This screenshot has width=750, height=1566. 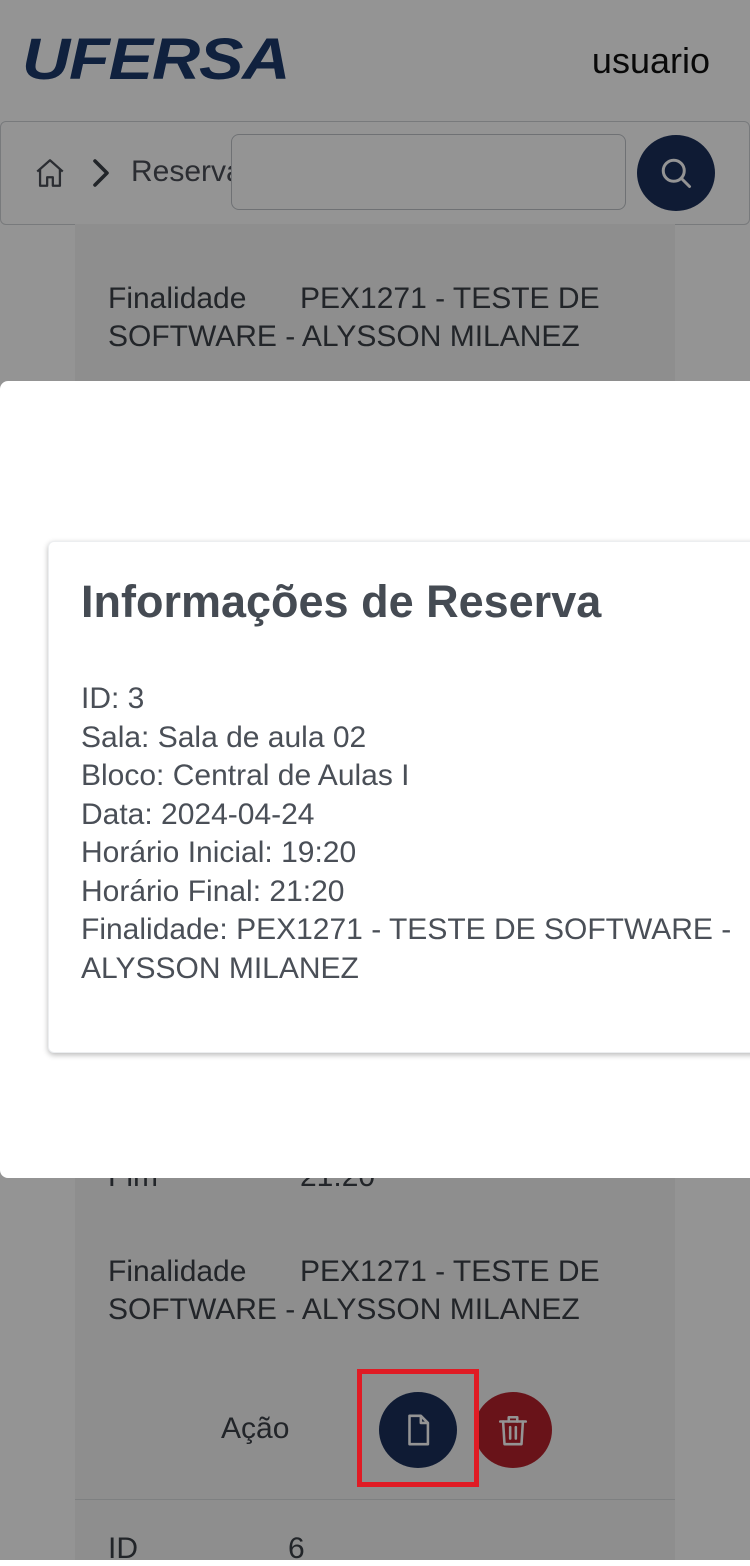 I want to click on detail-room: Sala: Sala de aula 02, so click(x=224, y=737).